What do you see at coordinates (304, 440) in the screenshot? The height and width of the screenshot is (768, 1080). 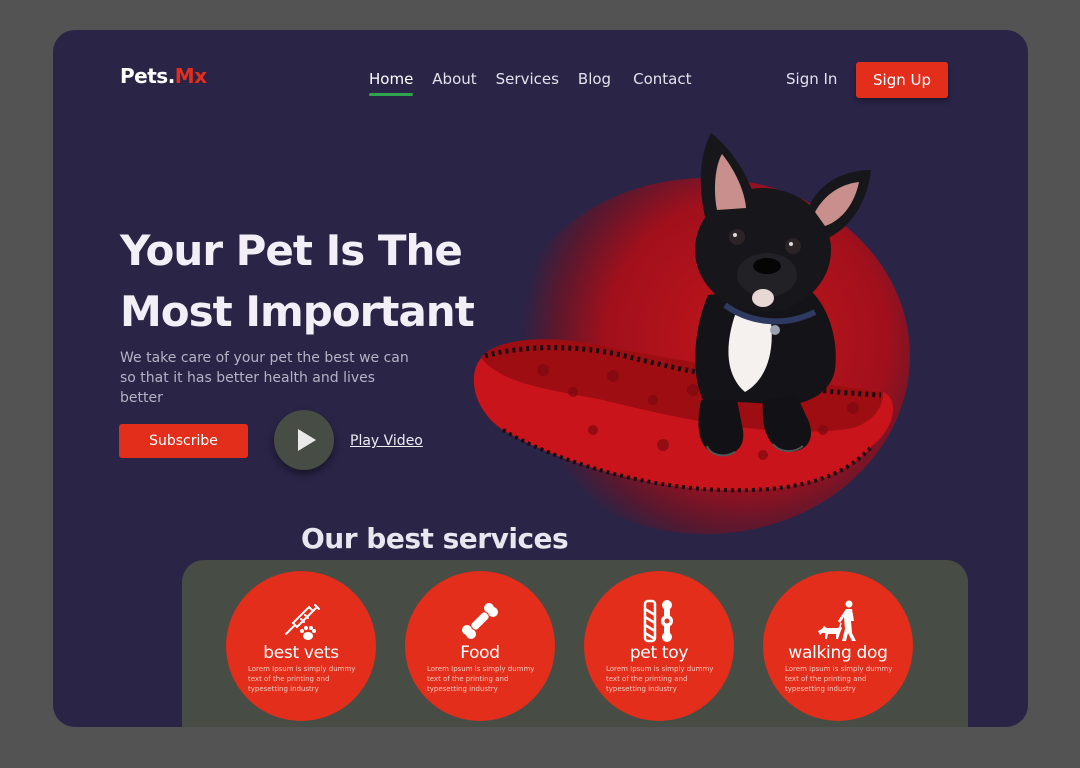 I see `play-video-button` at bounding box center [304, 440].